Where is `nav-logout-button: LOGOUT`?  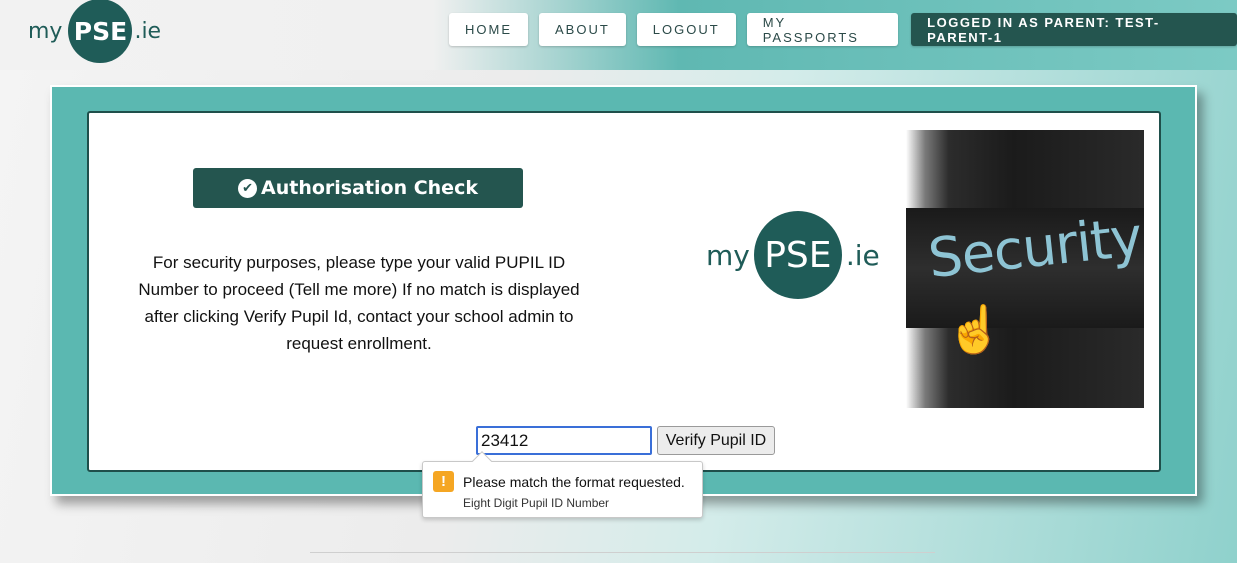
nav-logout-button: LOGOUT is located at coordinates (686, 29).